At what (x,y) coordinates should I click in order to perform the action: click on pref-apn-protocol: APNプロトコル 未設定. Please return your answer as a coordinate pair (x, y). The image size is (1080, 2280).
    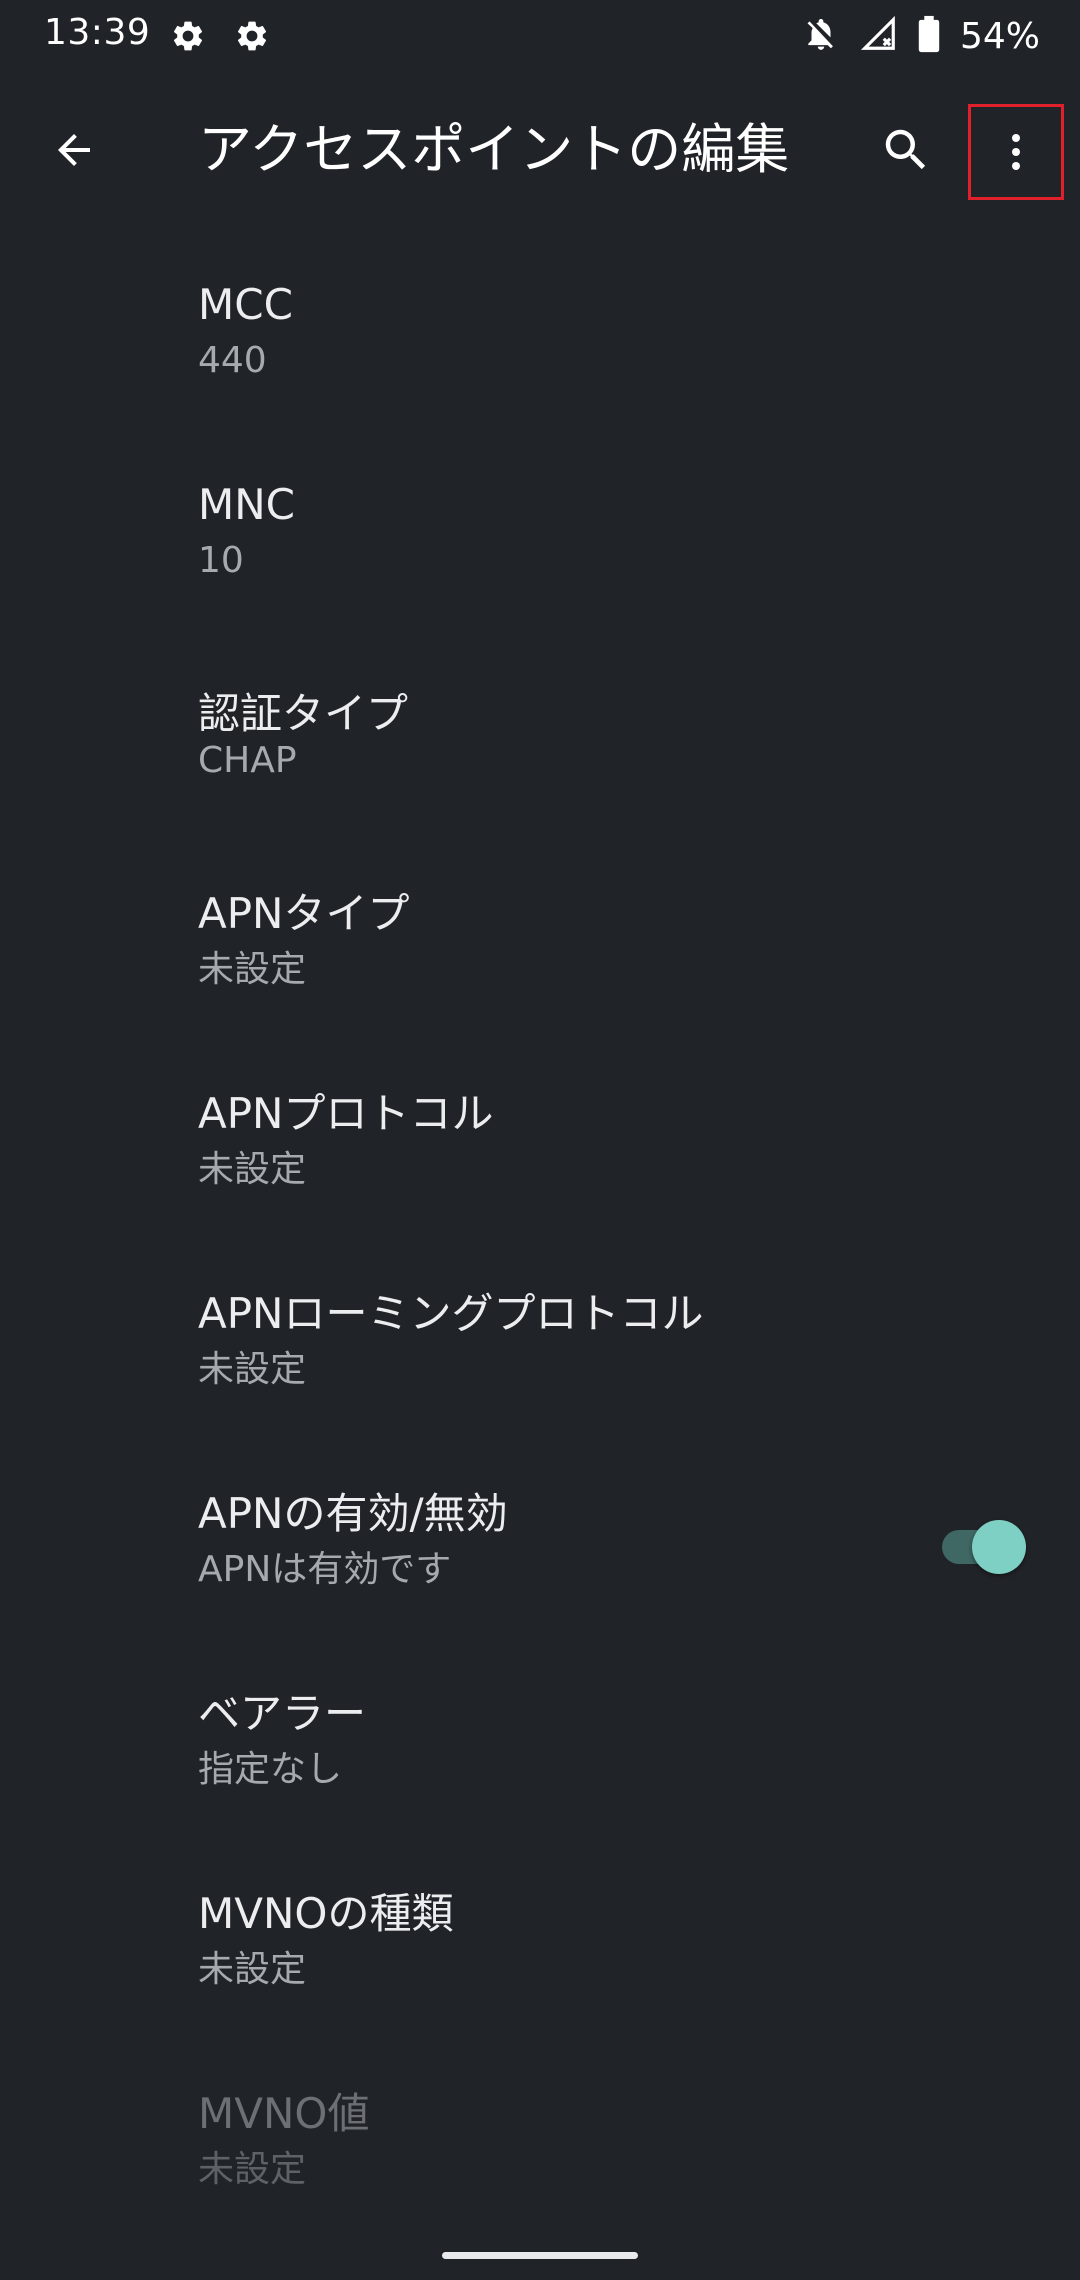
    Looking at the image, I should click on (540, 1130).